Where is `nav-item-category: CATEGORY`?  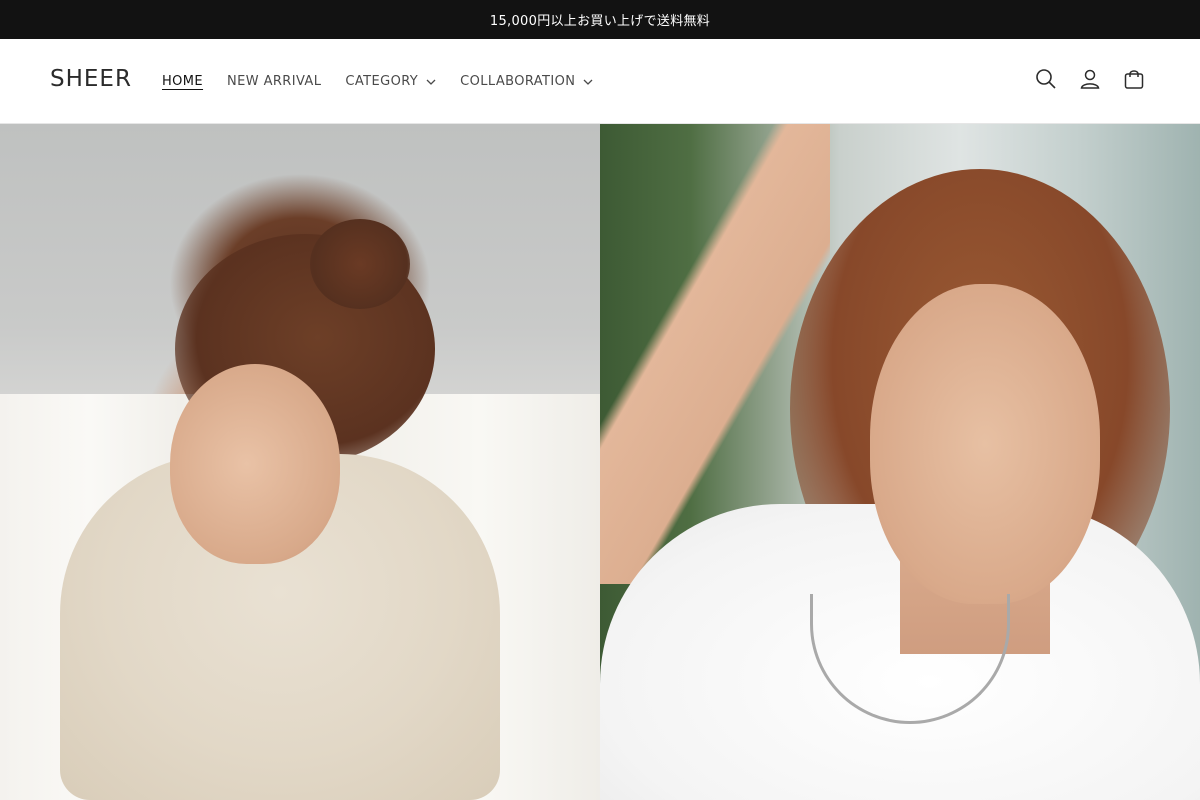
nav-item-category: CATEGORY is located at coordinates (390, 82).